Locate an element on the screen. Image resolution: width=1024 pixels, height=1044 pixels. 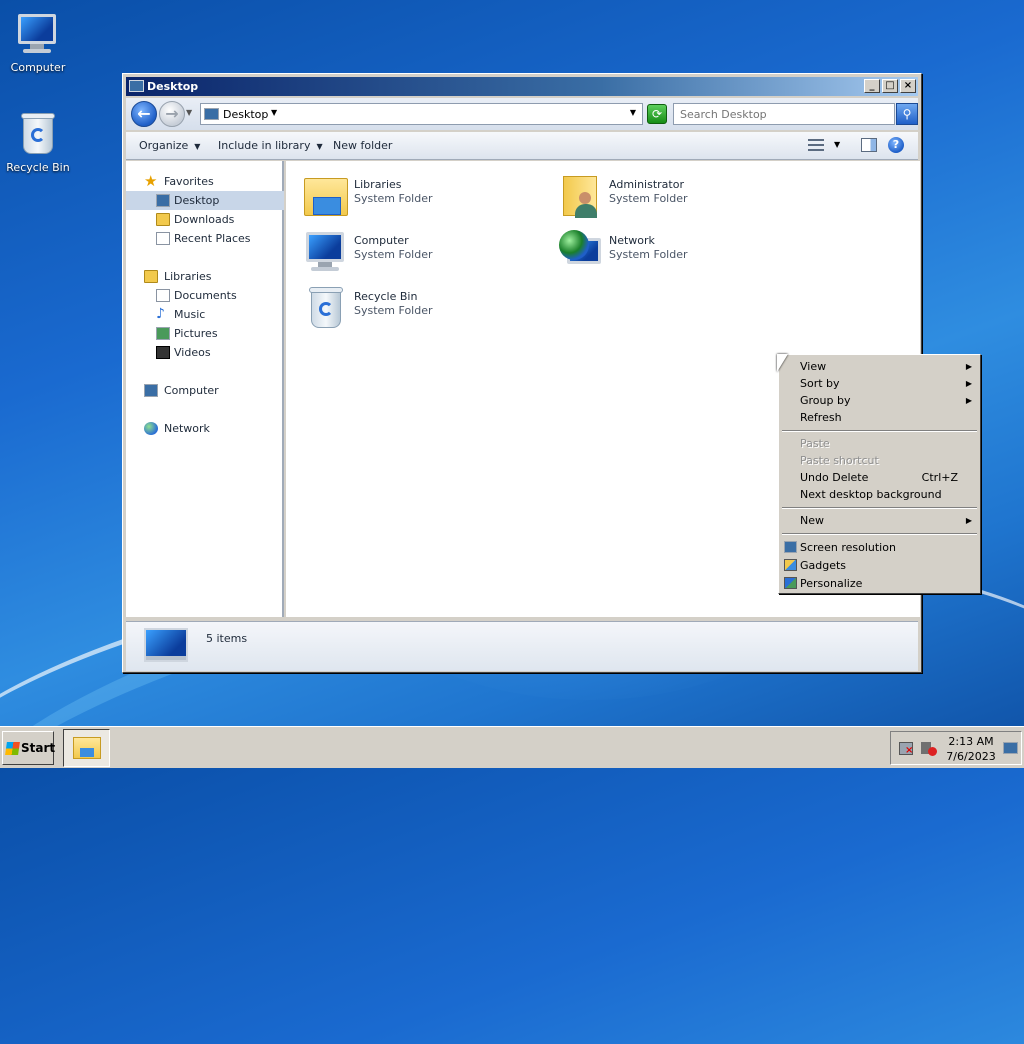
documents-icon is located at coordinates (163, 295).